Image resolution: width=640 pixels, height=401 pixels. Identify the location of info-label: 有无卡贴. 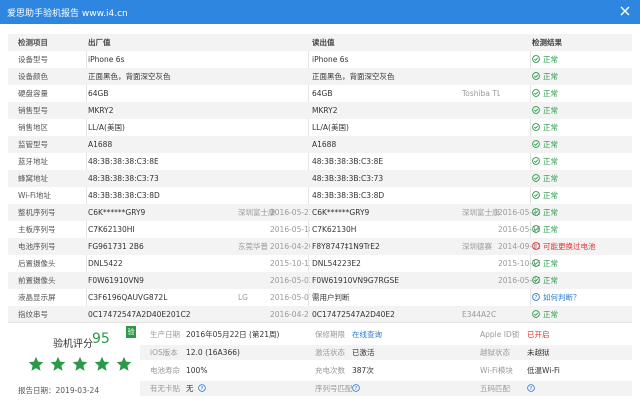
(165, 388).